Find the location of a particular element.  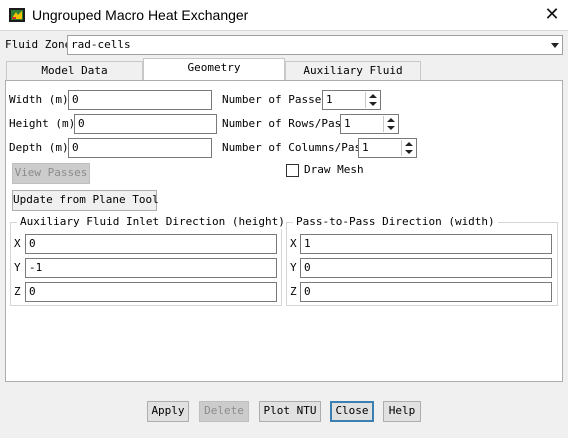

window-title: Ungrouped Macro Heat Exchanger is located at coordinates (140, 15).